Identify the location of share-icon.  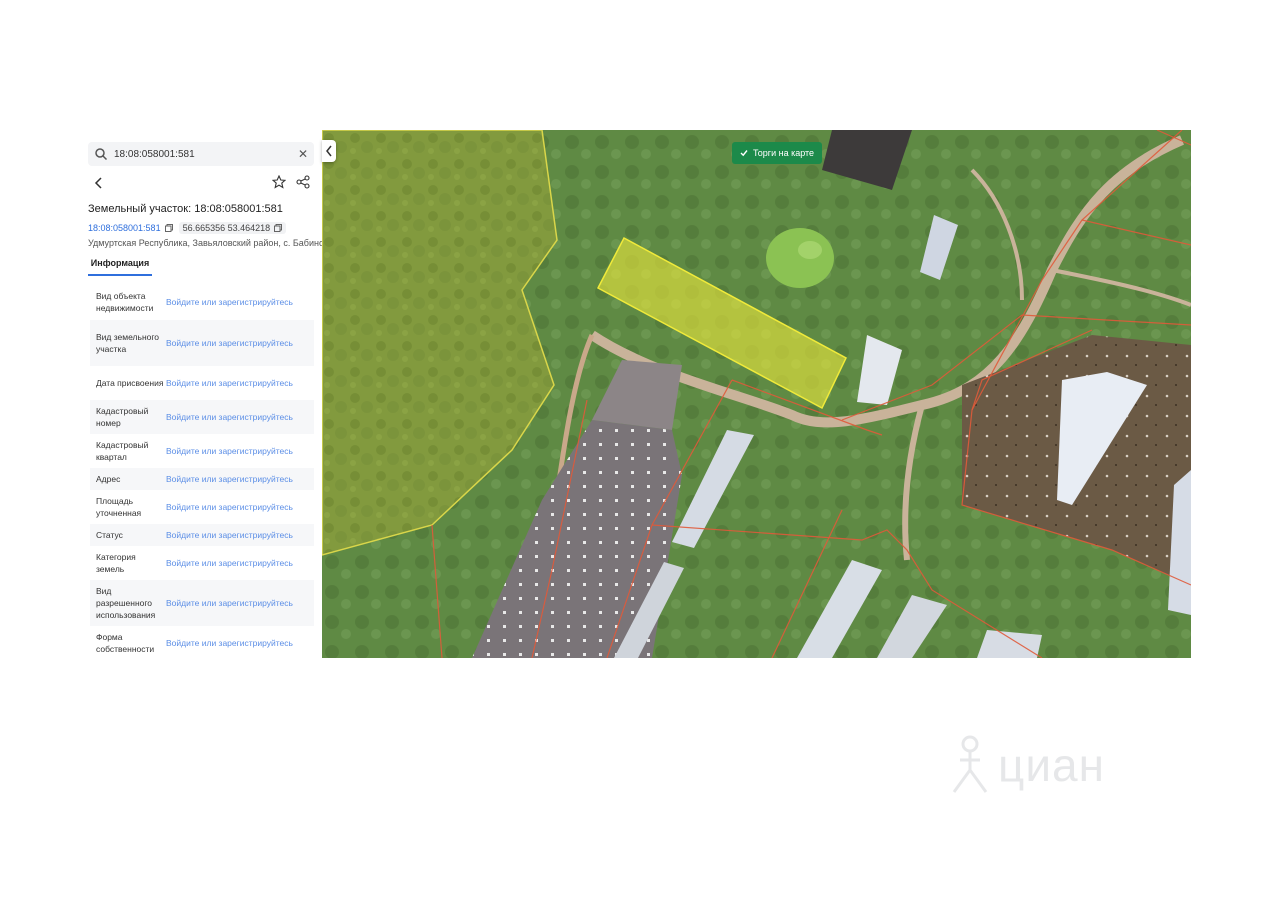
(303, 184).